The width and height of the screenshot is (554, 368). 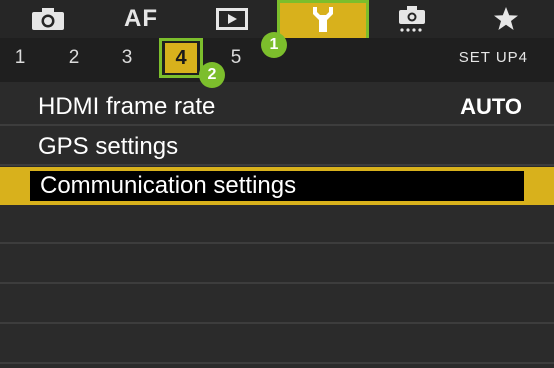 I want to click on page-3: 3, so click(x=127, y=60).